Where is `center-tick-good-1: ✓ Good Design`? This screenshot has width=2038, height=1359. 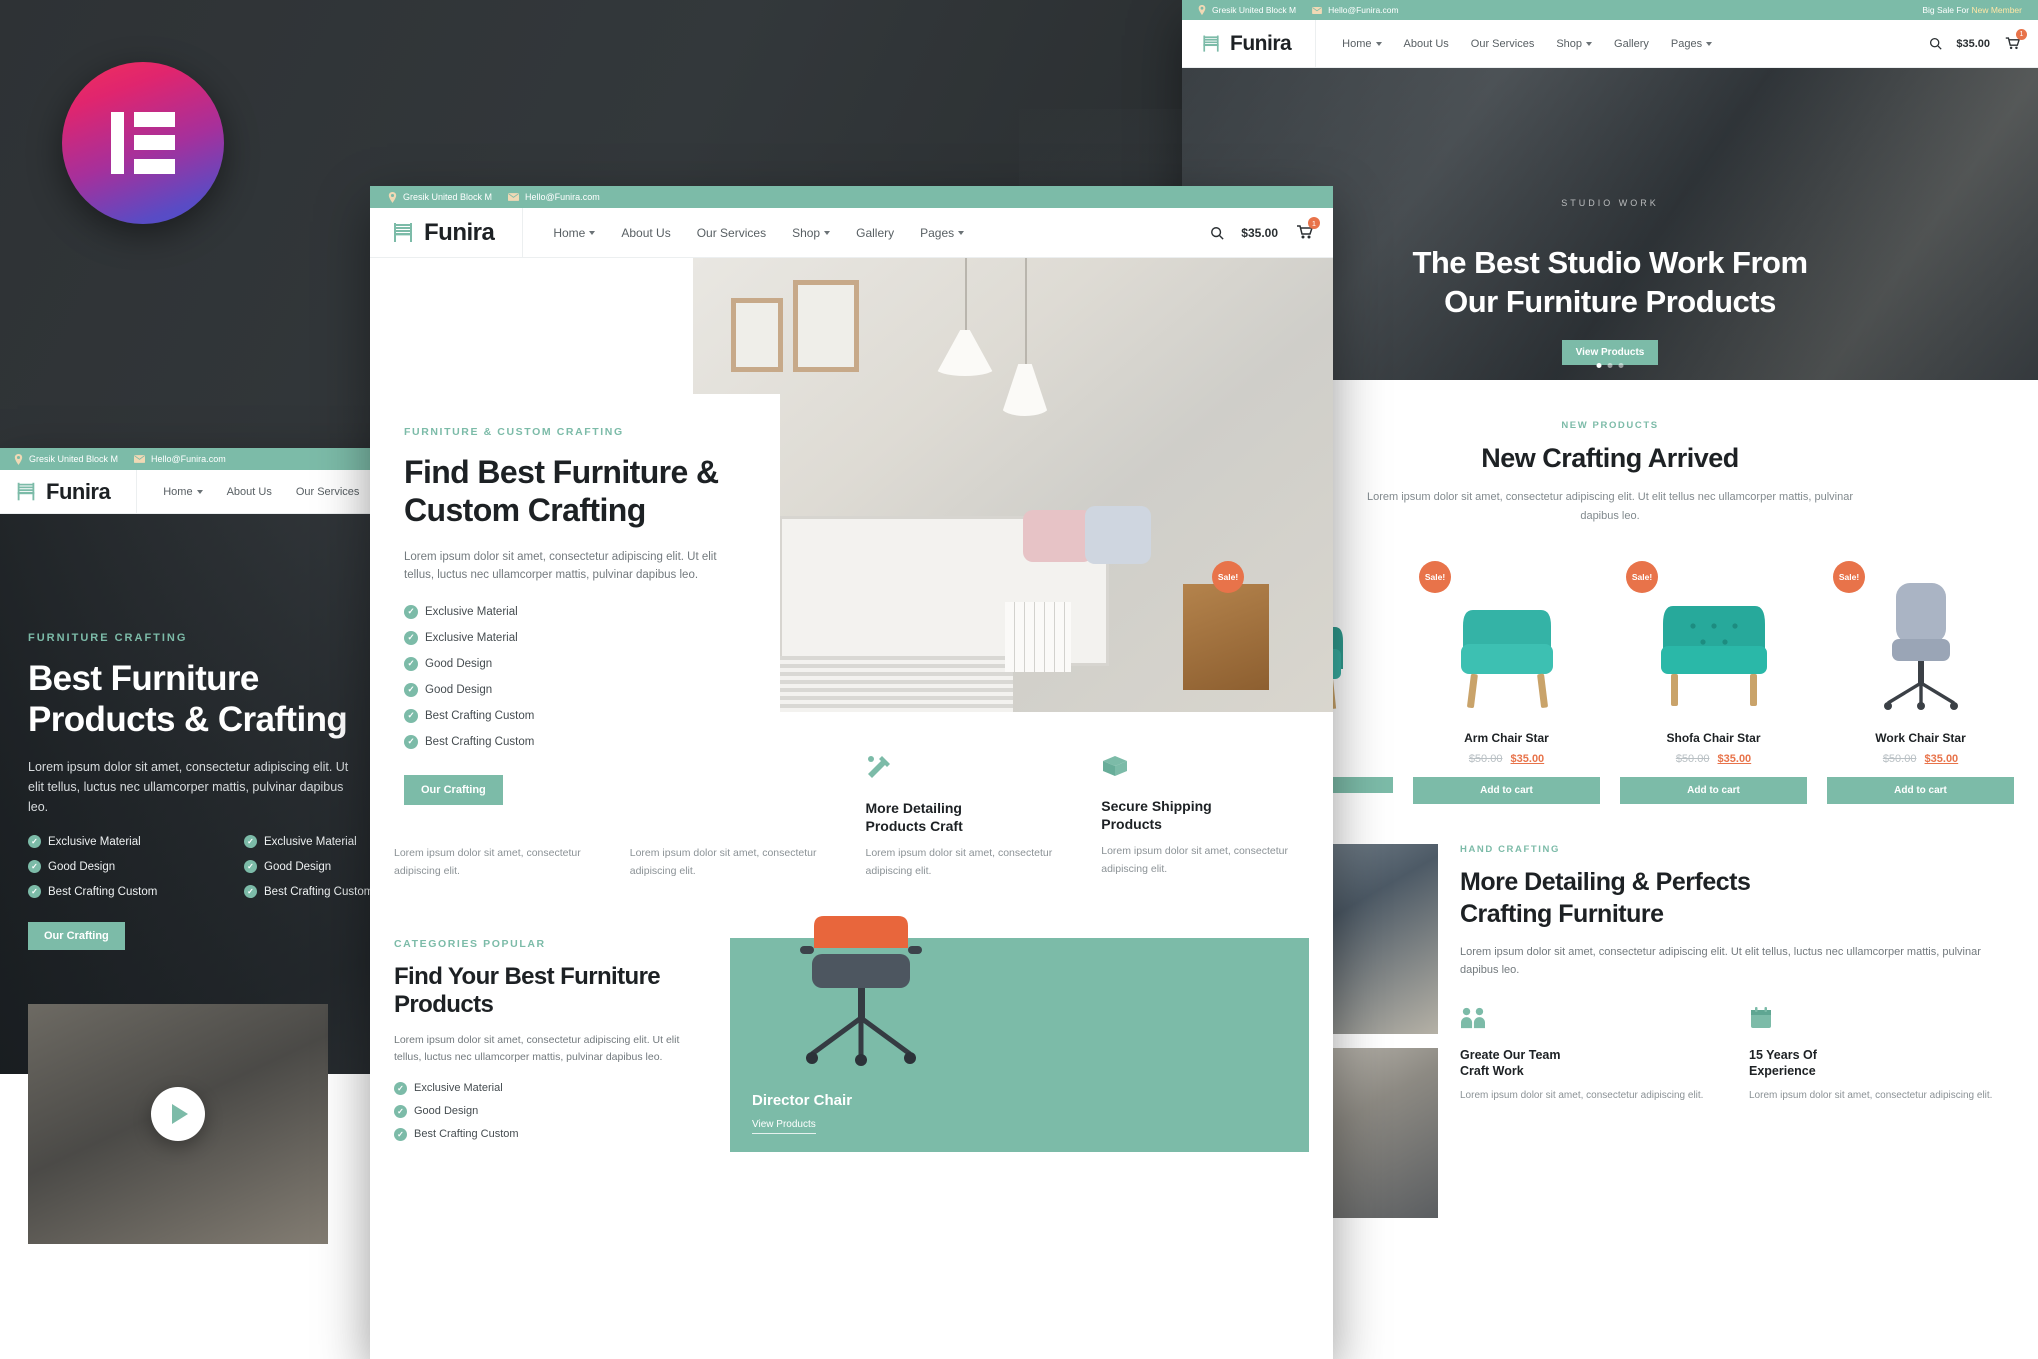 center-tick-good-1: ✓ Good Design is located at coordinates (484, 663).